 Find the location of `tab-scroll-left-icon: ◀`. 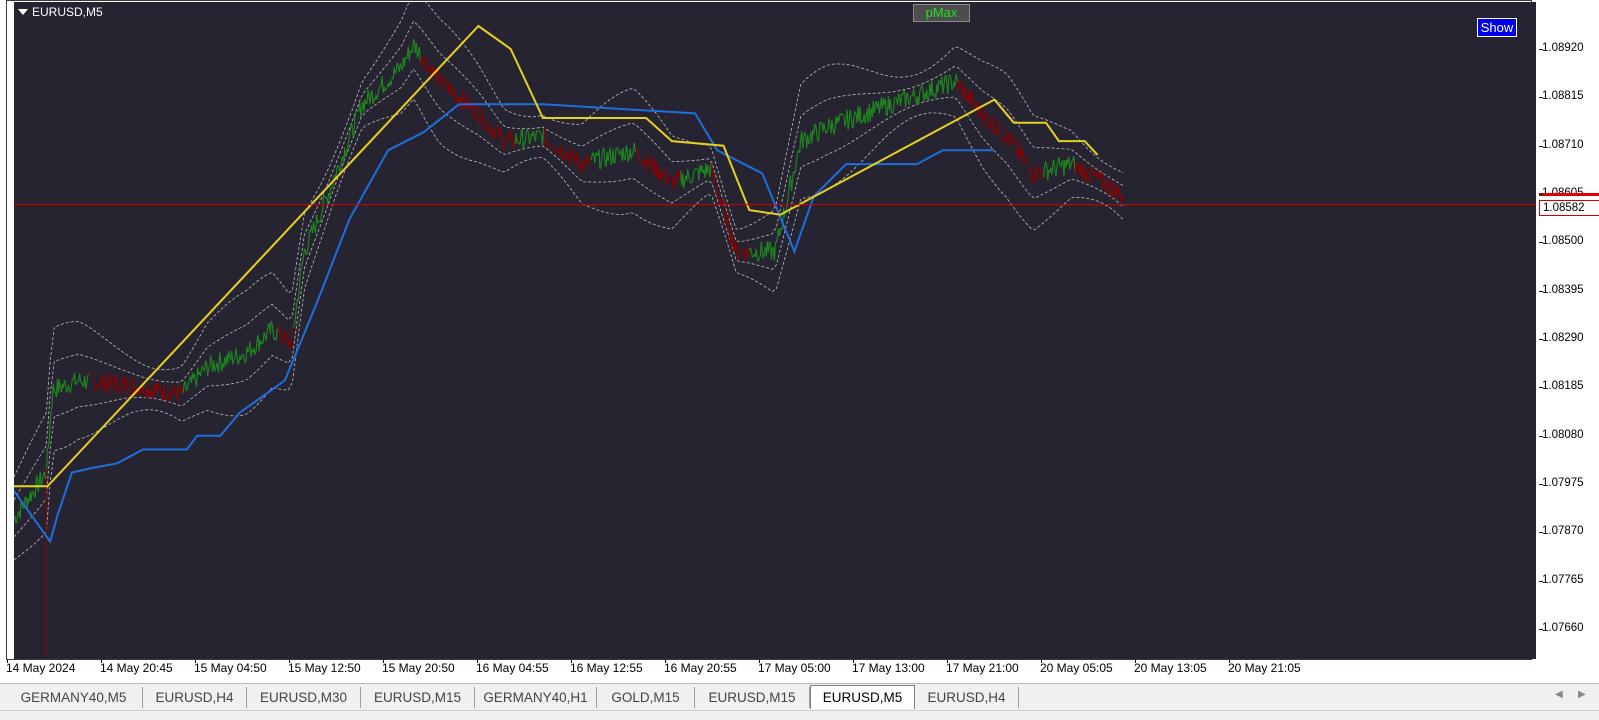

tab-scroll-left-icon: ◀ is located at coordinates (1559, 694).